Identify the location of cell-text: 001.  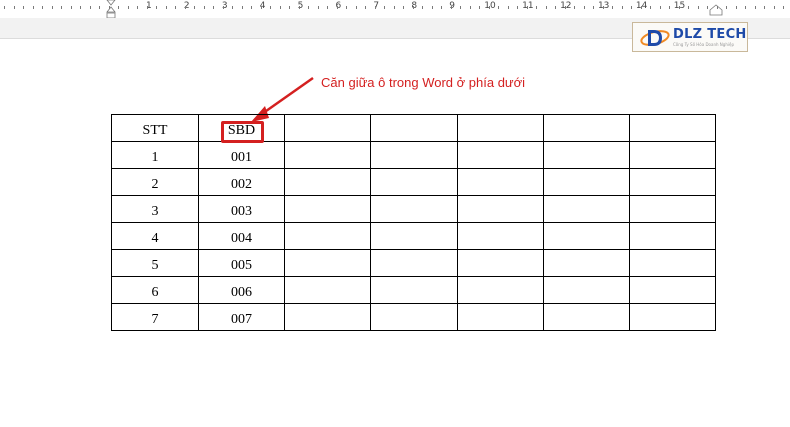
(241, 157).